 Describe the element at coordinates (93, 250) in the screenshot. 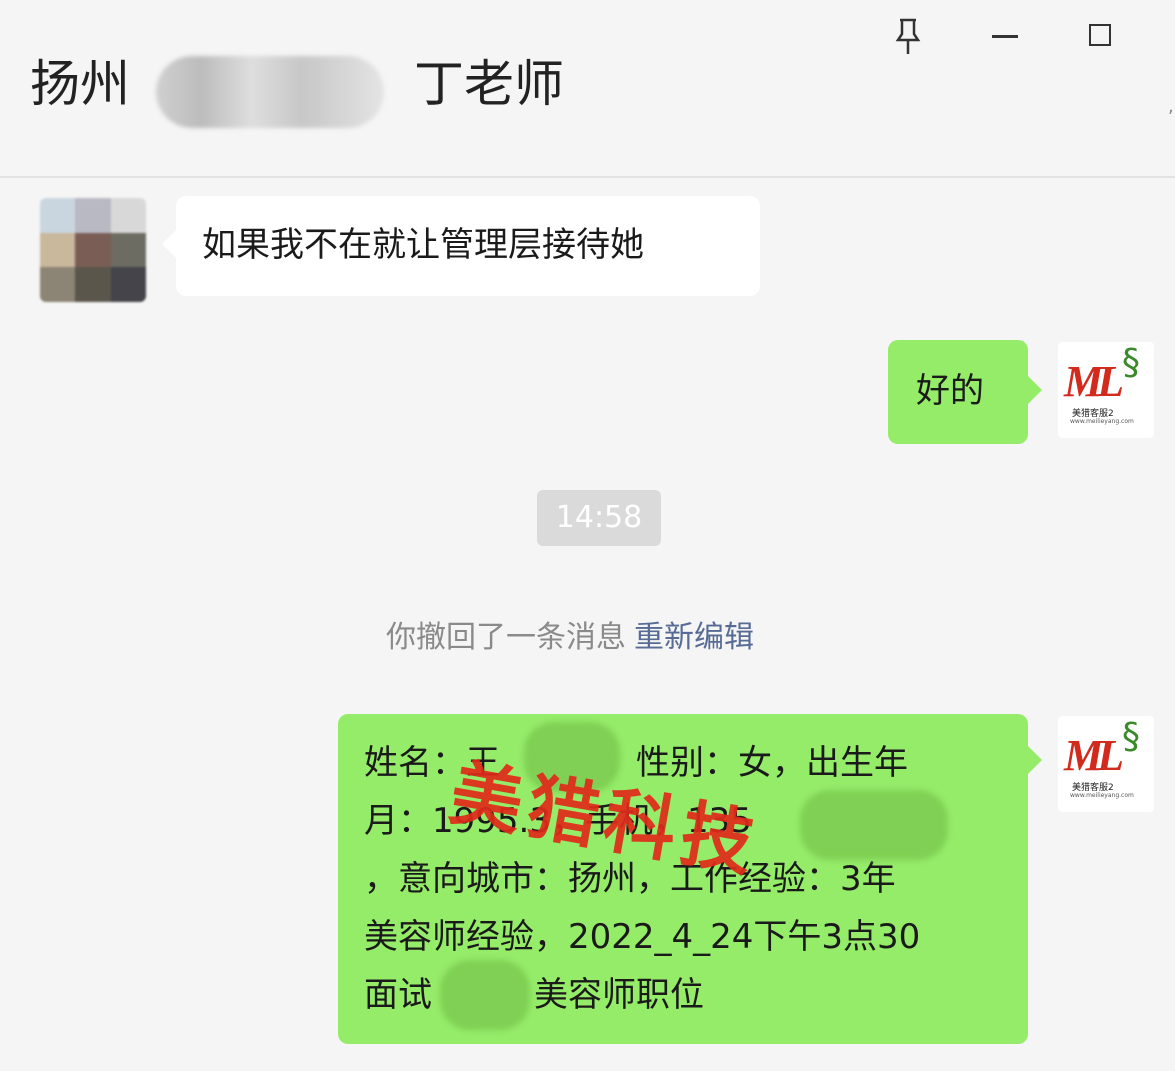

I see `contact-avatar` at that location.